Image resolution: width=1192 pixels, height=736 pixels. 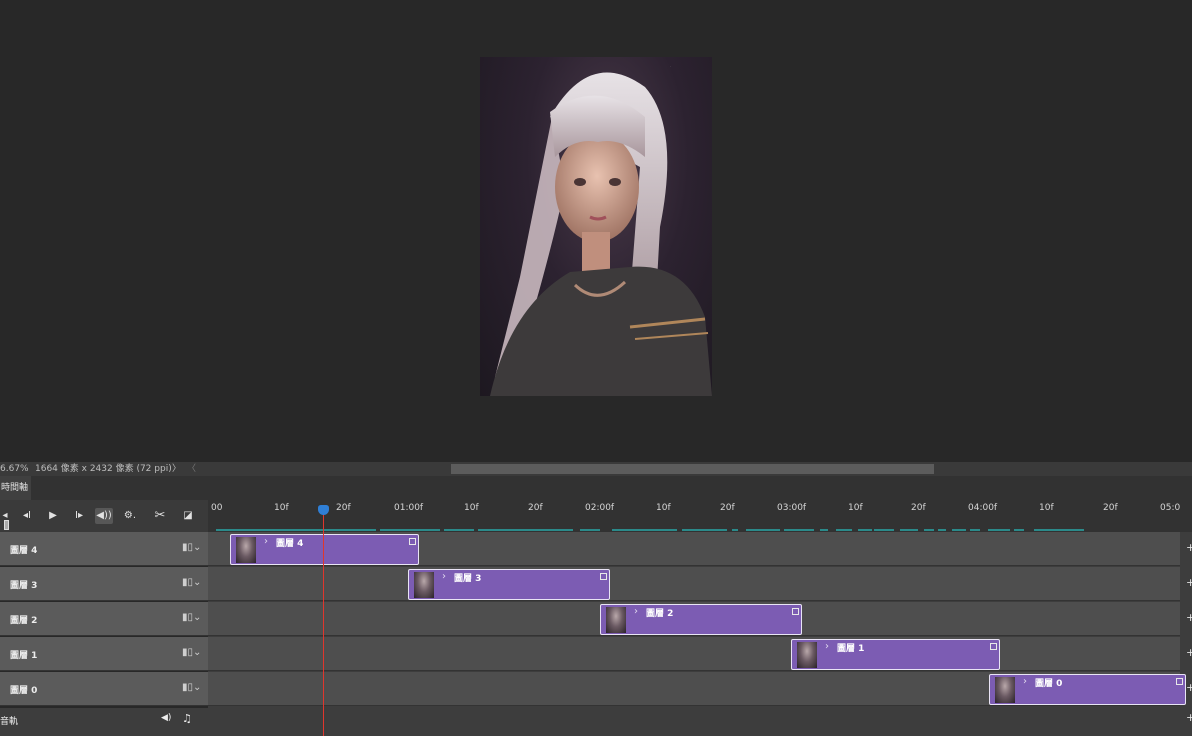 I want to click on clip-label: 圖層 1, so click(x=851, y=649).